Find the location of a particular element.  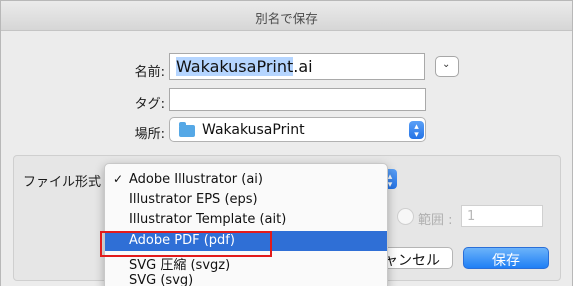

filename-input: WakakusaPrint.ai is located at coordinates (297, 66).